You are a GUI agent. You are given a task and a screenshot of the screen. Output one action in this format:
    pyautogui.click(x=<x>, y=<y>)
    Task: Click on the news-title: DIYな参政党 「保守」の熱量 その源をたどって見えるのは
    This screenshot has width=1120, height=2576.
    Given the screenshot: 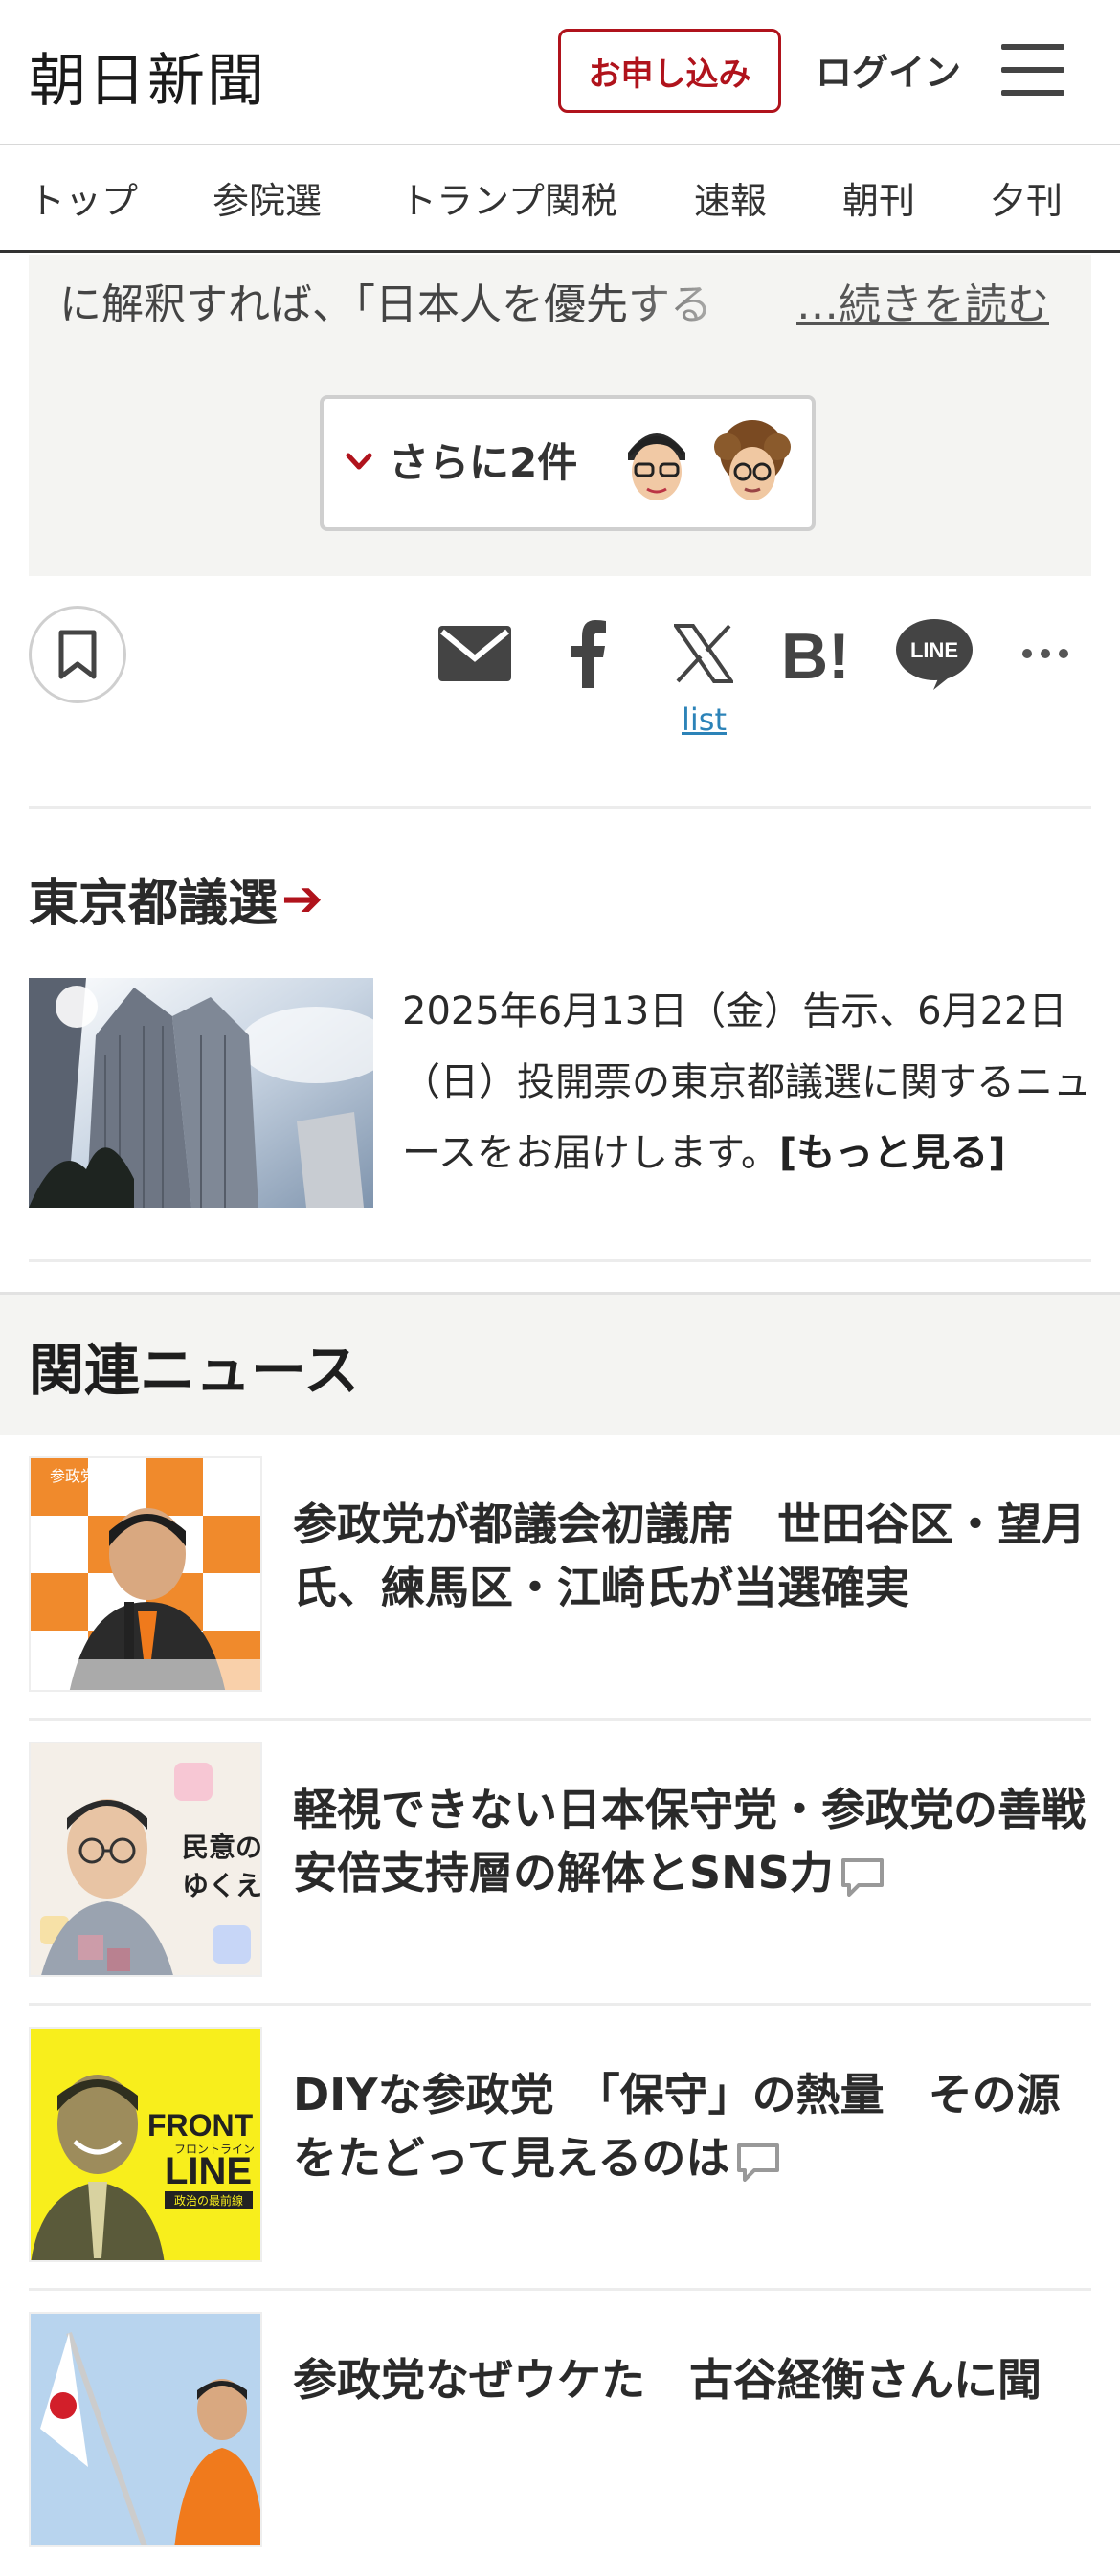 What is the action you would take?
    pyautogui.click(x=690, y=2126)
    